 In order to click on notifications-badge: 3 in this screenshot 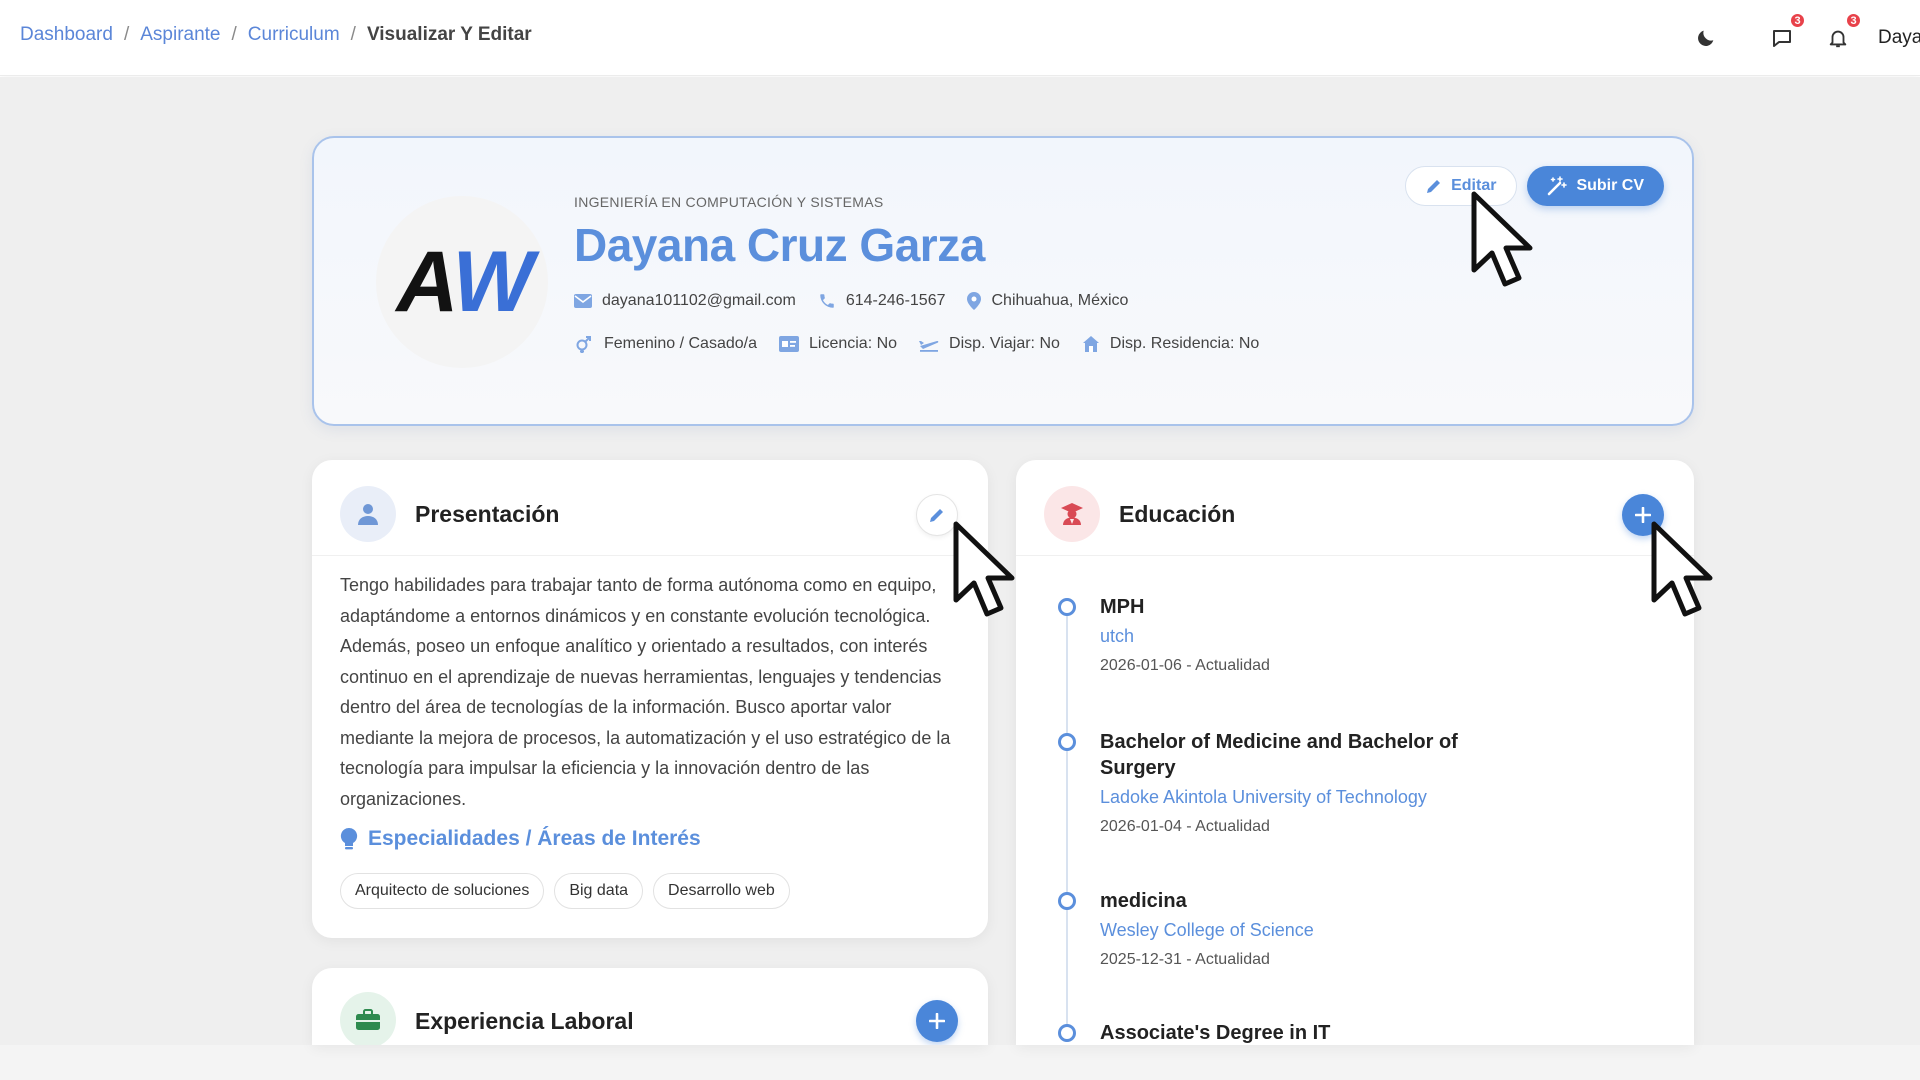, I will do `click(1853, 20)`.